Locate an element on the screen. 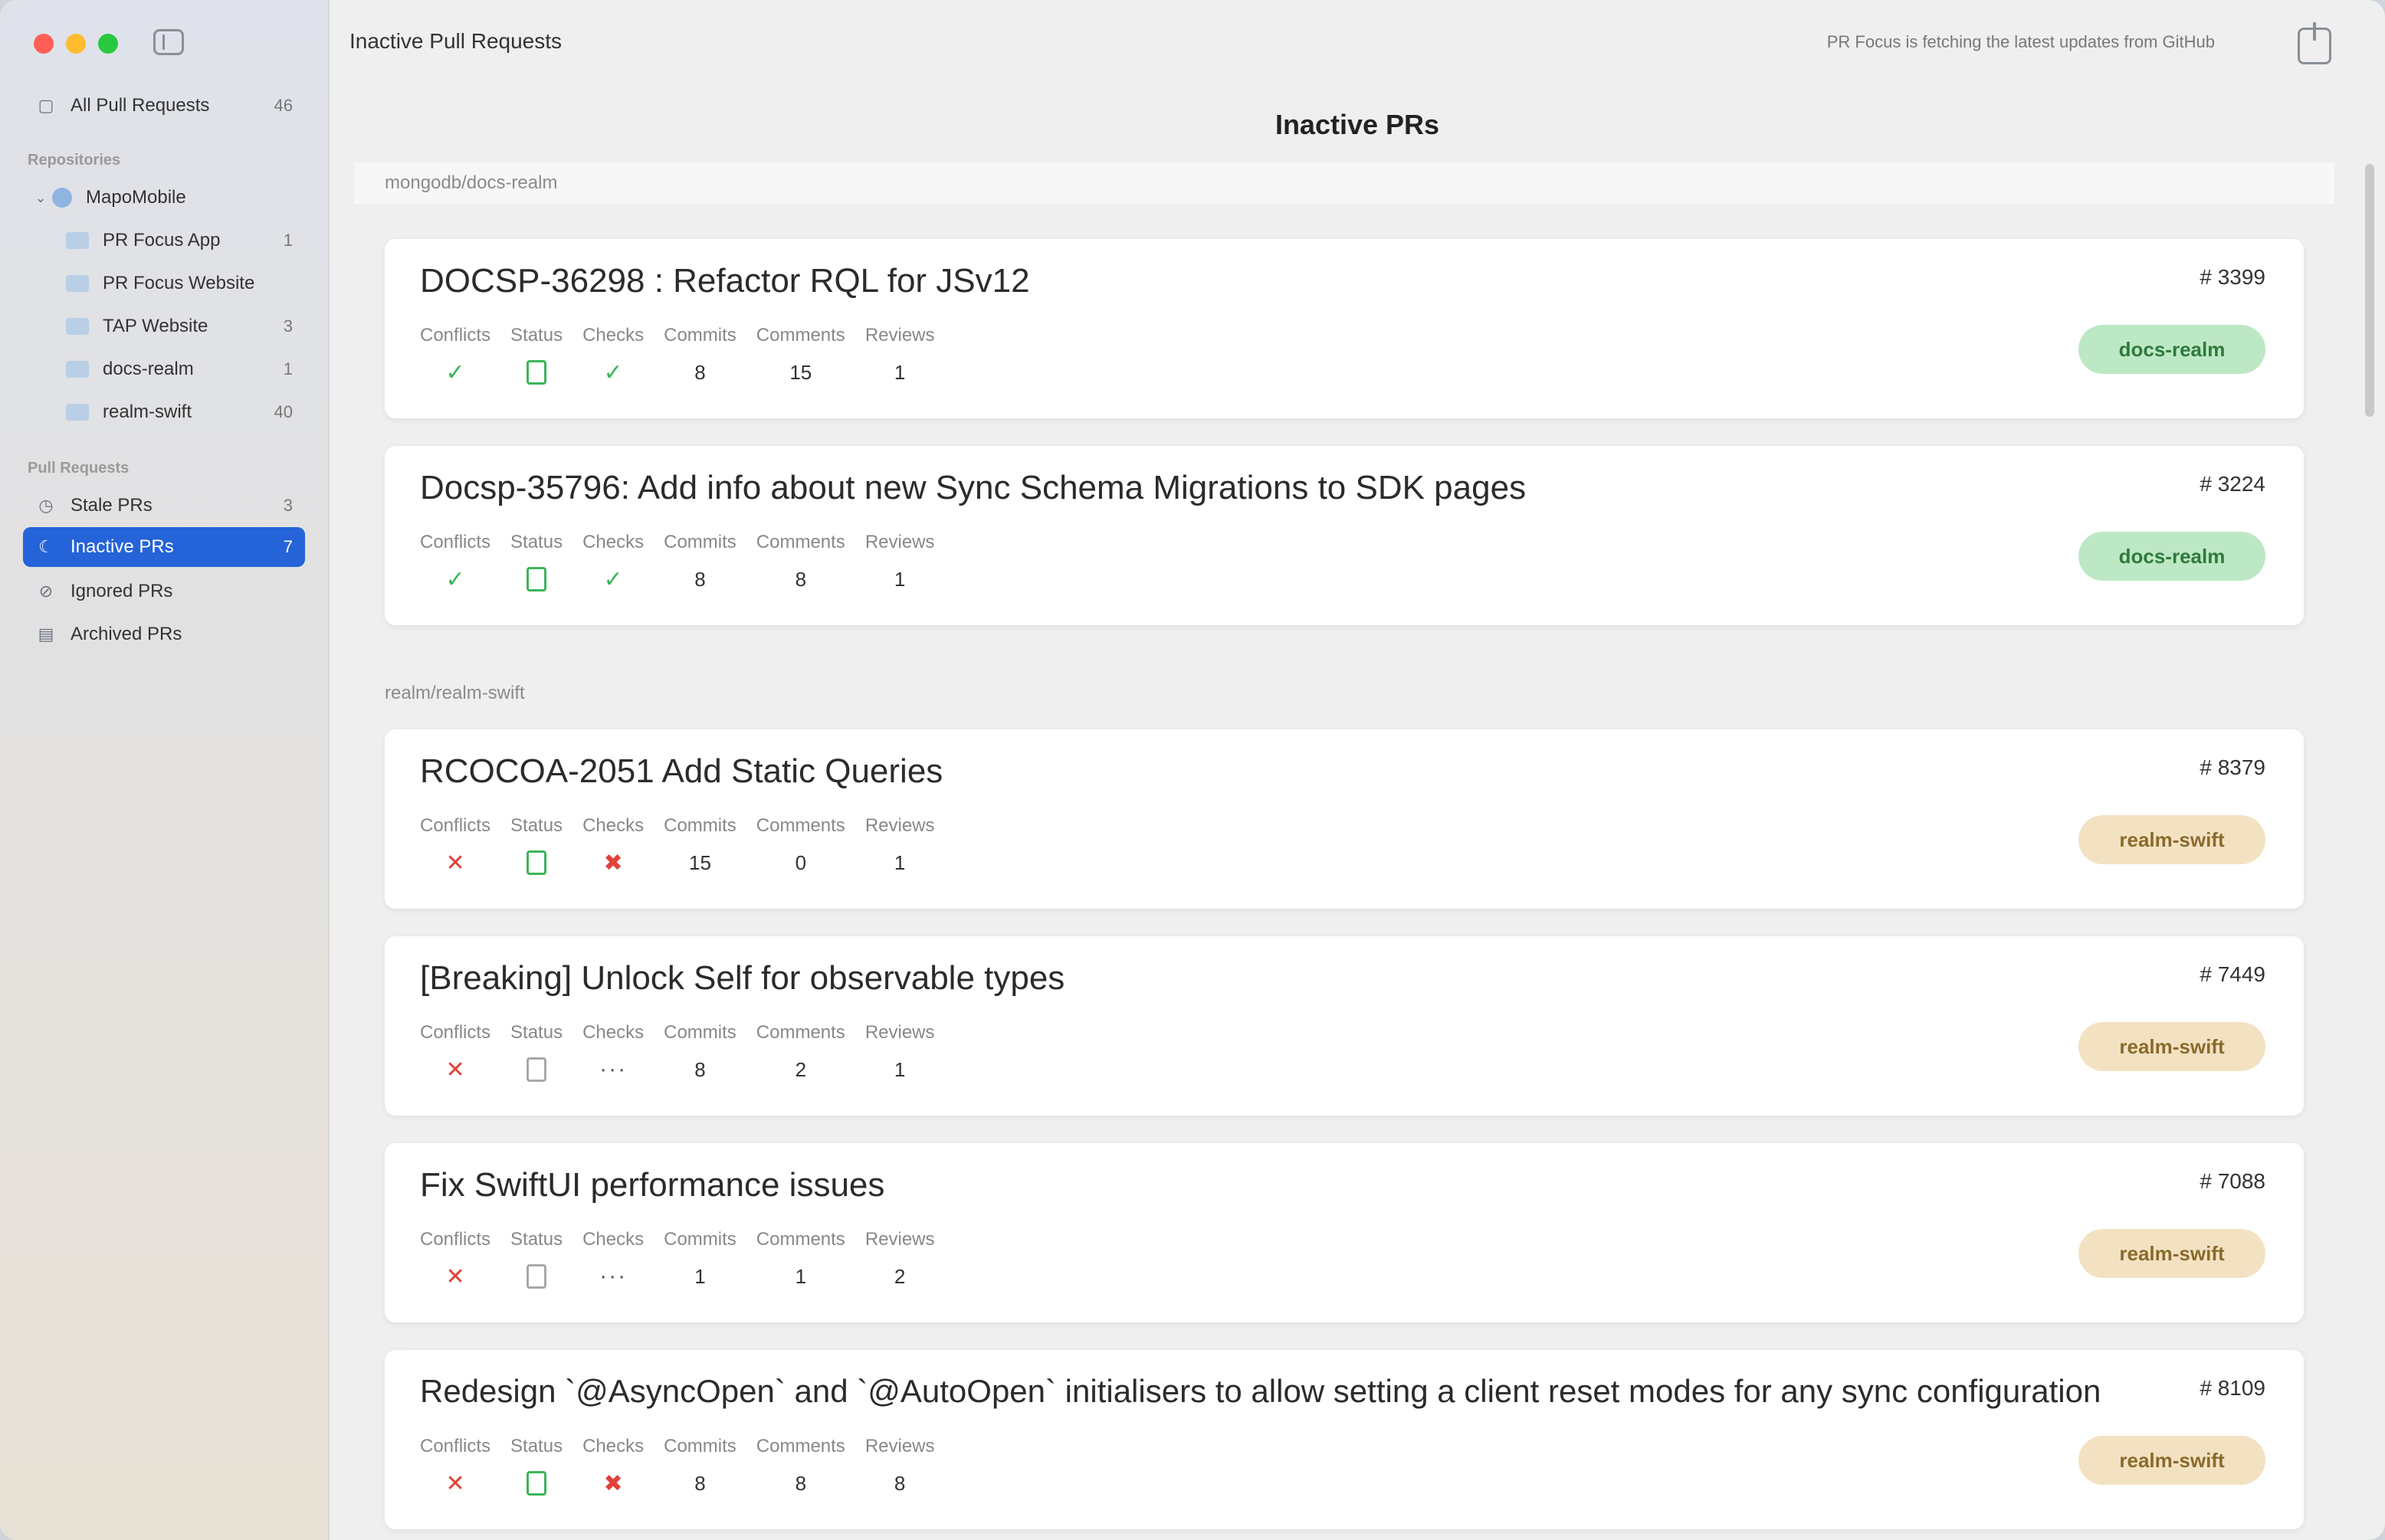 Image resolution: width=2385 pixels, height=1540 pixels. sidebar-toggle-icon is located at coordinates (168, 42).